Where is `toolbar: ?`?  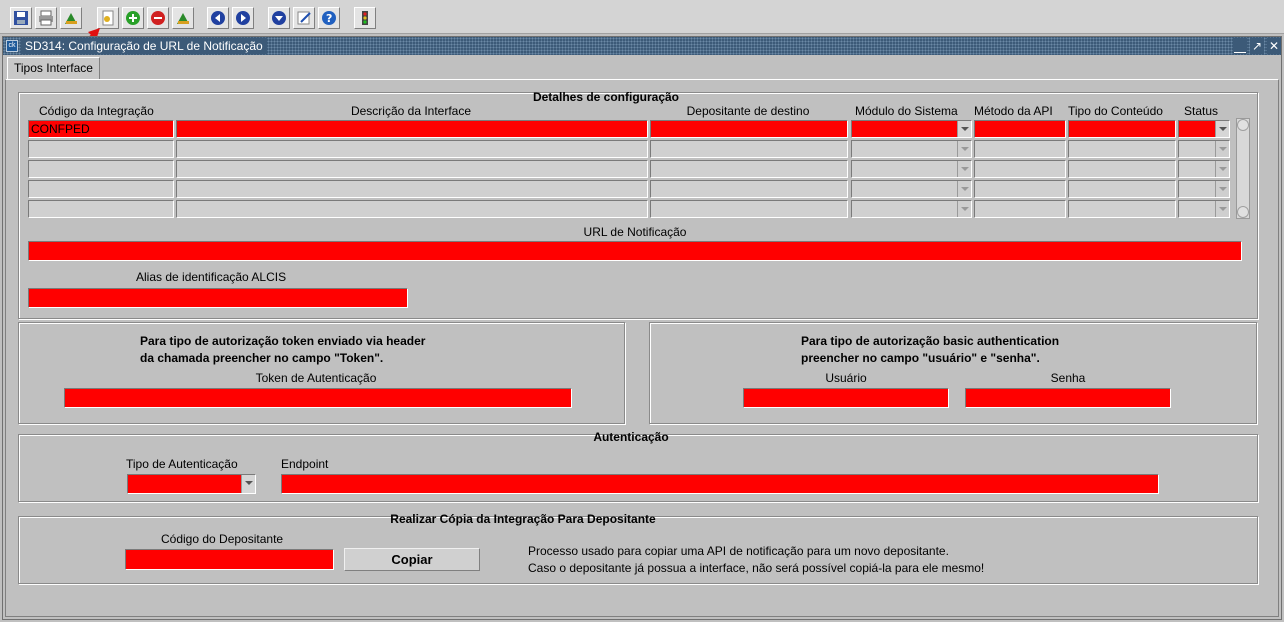
toolbar: ? is located at coordinates (642, 31).